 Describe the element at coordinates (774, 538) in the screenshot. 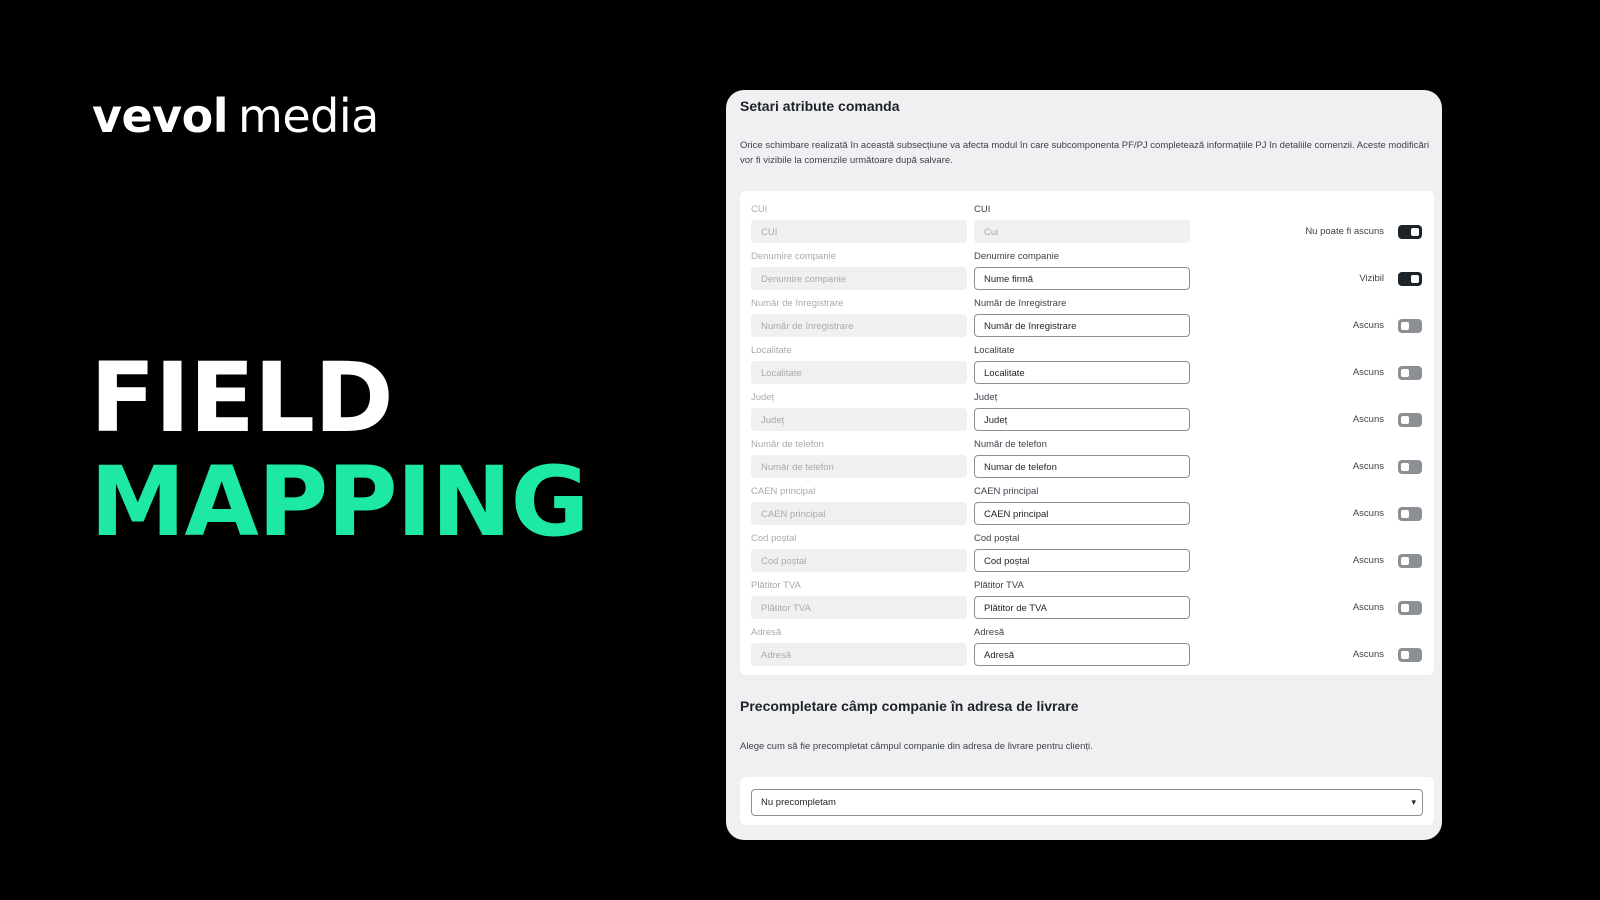

I see `default-field-label: Cod poștal` at that location.